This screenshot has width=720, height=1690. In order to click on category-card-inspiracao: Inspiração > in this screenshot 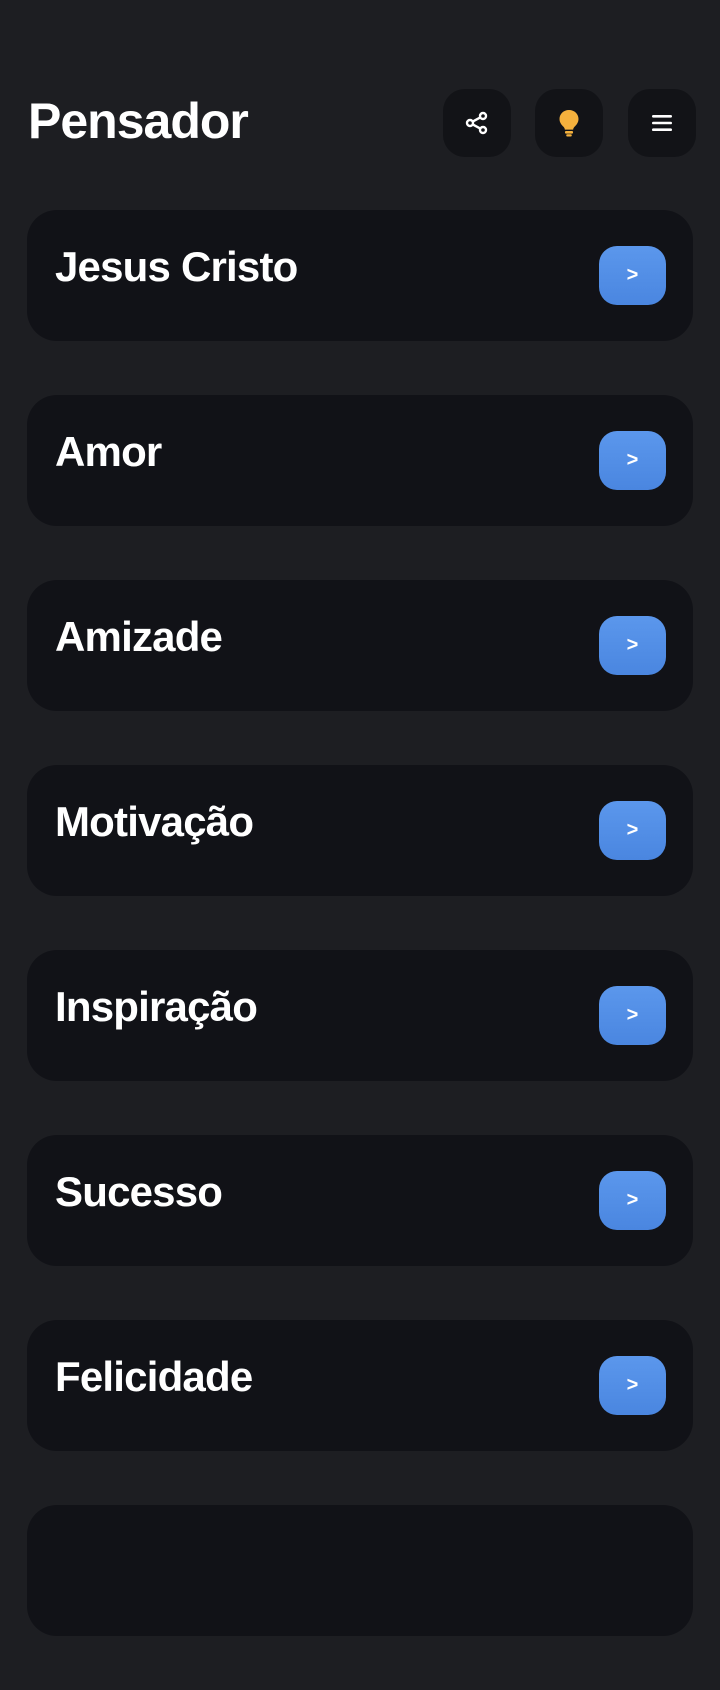, I will do `click(360, 1015)`.